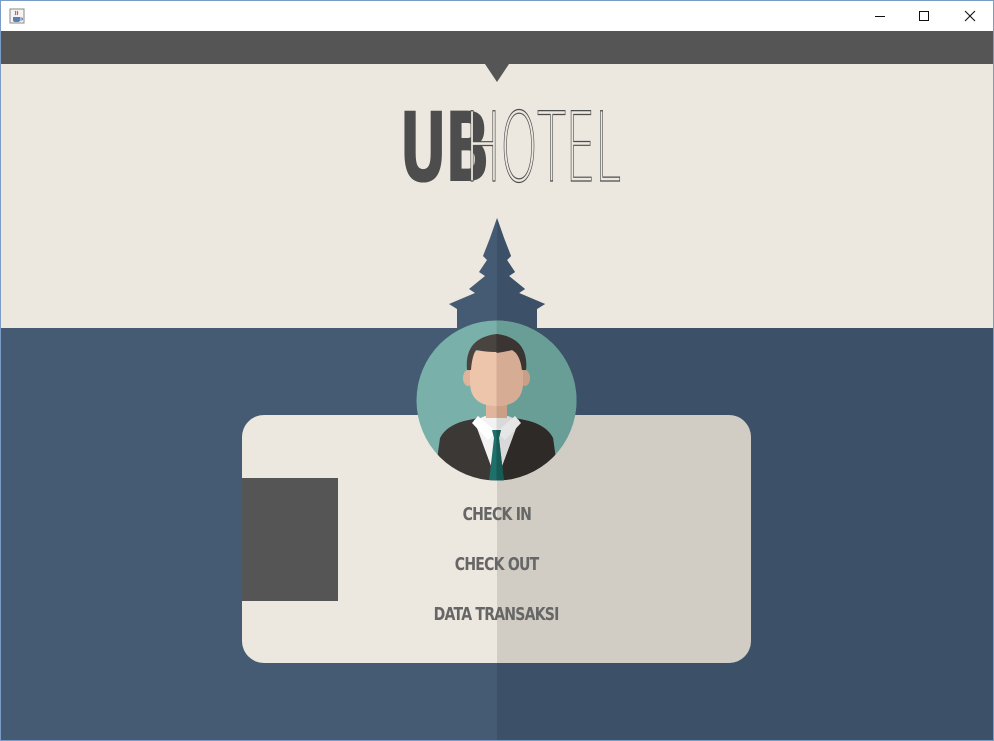 The image size is (994, 741). I want to click on pagoda-icon, so click(497, 274).